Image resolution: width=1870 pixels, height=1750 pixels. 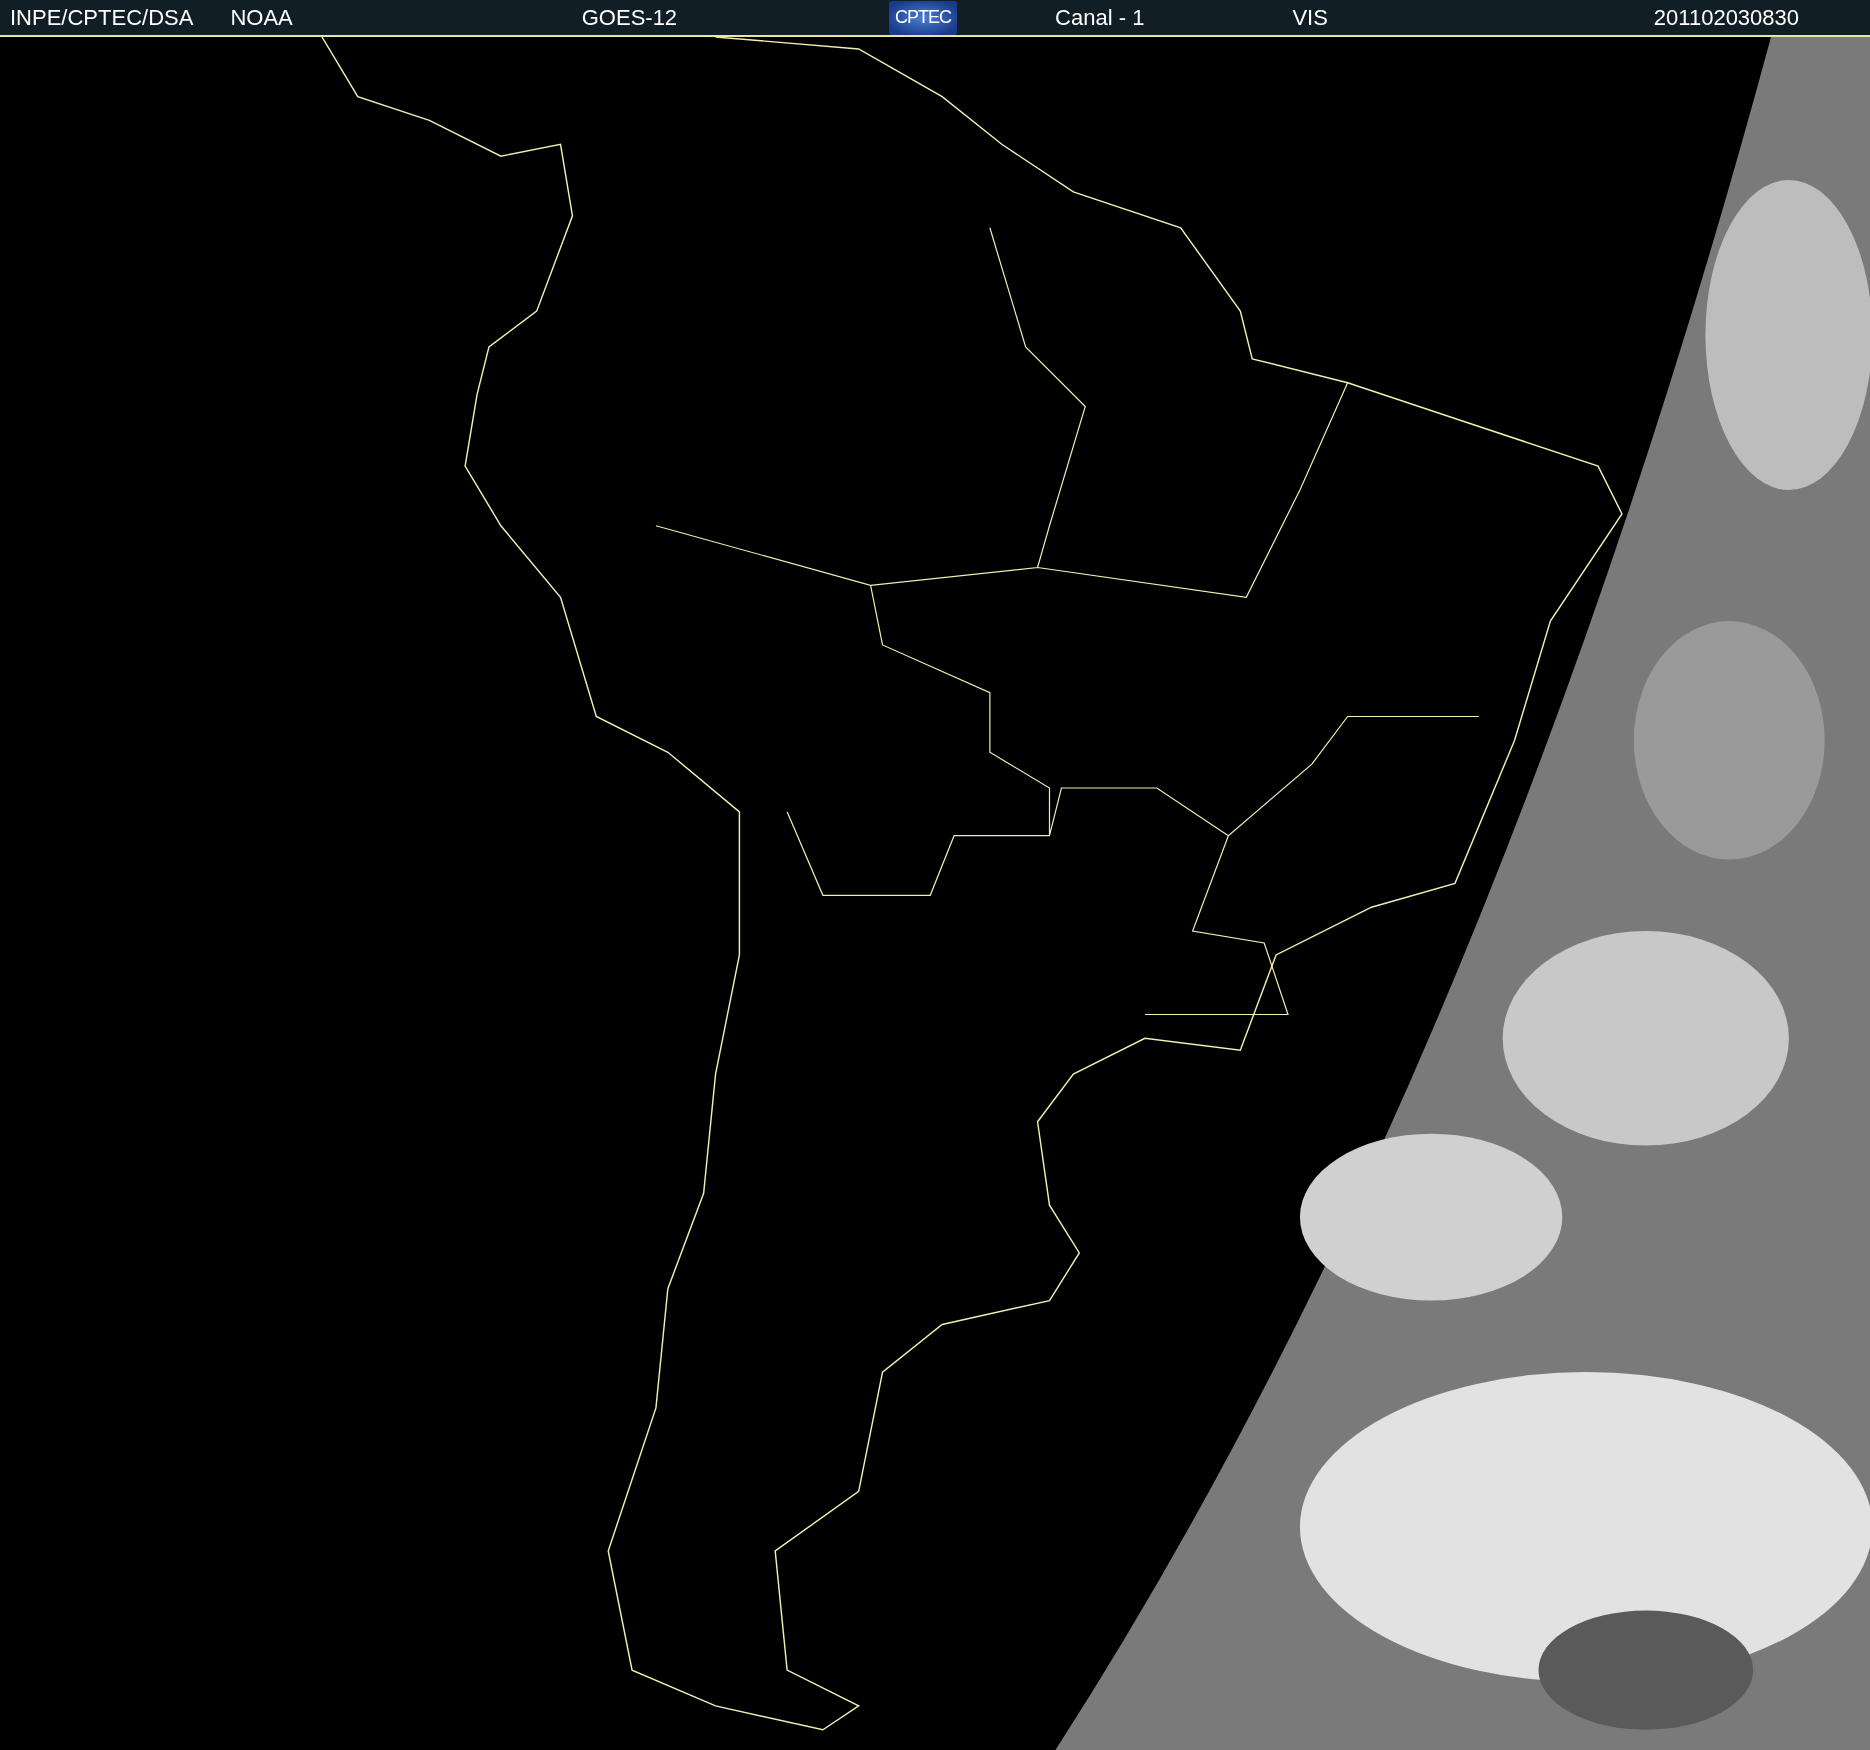 I want to click on header-text: VIS, so click(x=1310, y=17).